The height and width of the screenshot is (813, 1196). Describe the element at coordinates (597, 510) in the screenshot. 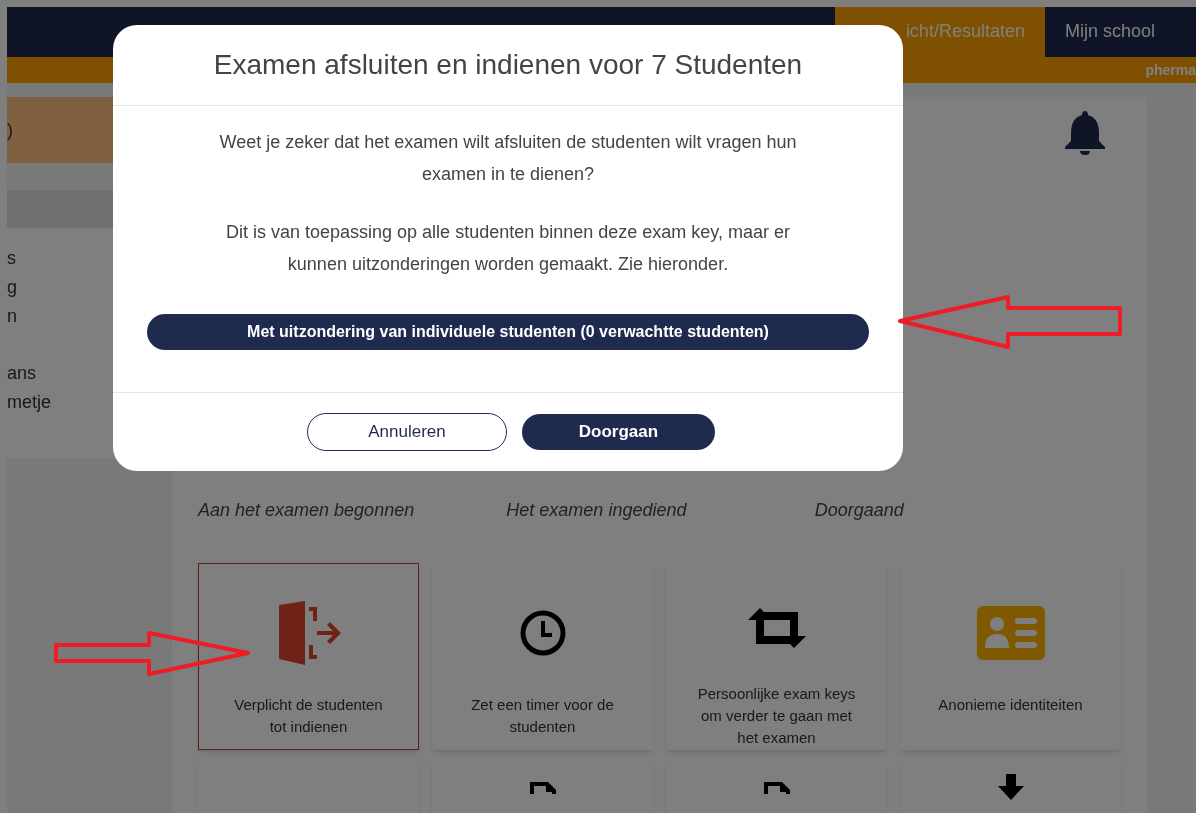

I see `status-label: Het examen ingediend` at that location.